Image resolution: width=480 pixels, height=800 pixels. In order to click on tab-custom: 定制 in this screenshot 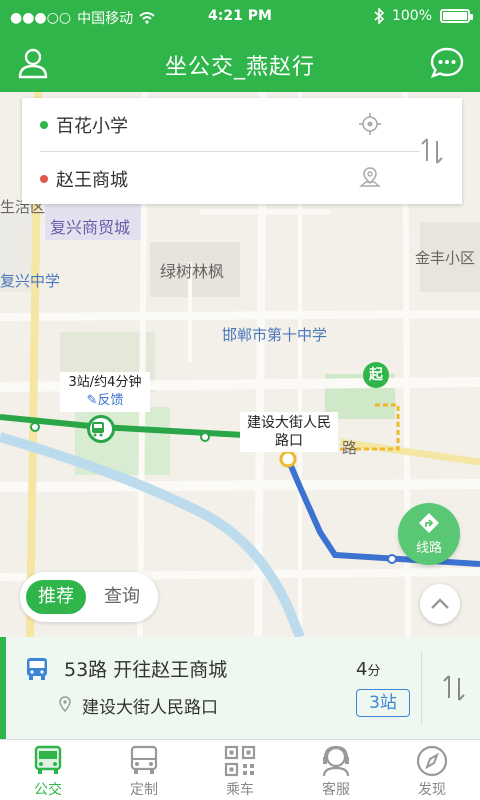, I will do `click(144, 770)`.